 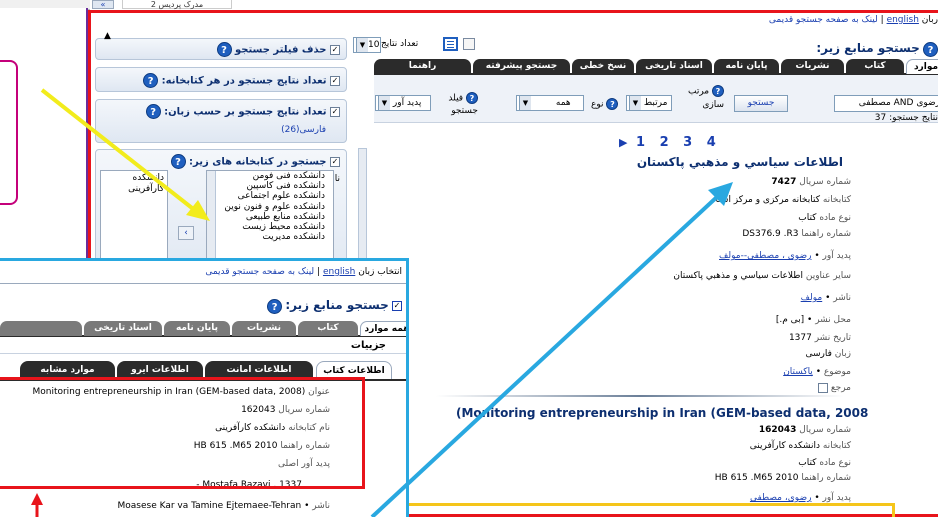 What do you see at coordinates (123, 328) in the screenshot?
I see `front-tab-historical: اسناد تاریخی` at bounding box center [123, 328].